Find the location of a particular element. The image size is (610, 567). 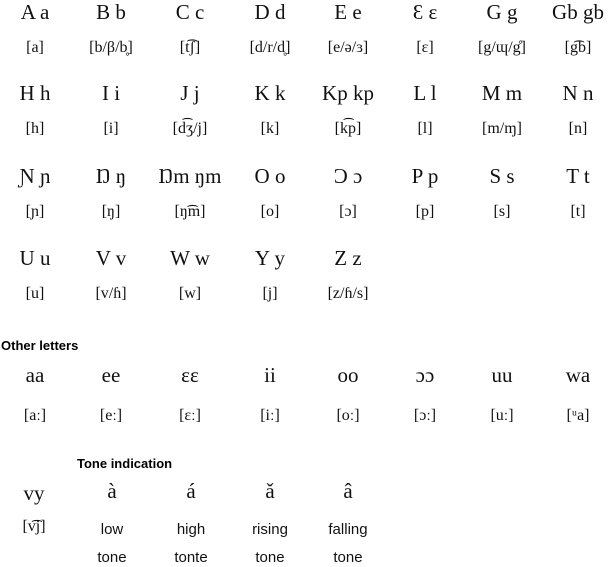

alphabet-letter: H h is located at coordinates (35, 93).